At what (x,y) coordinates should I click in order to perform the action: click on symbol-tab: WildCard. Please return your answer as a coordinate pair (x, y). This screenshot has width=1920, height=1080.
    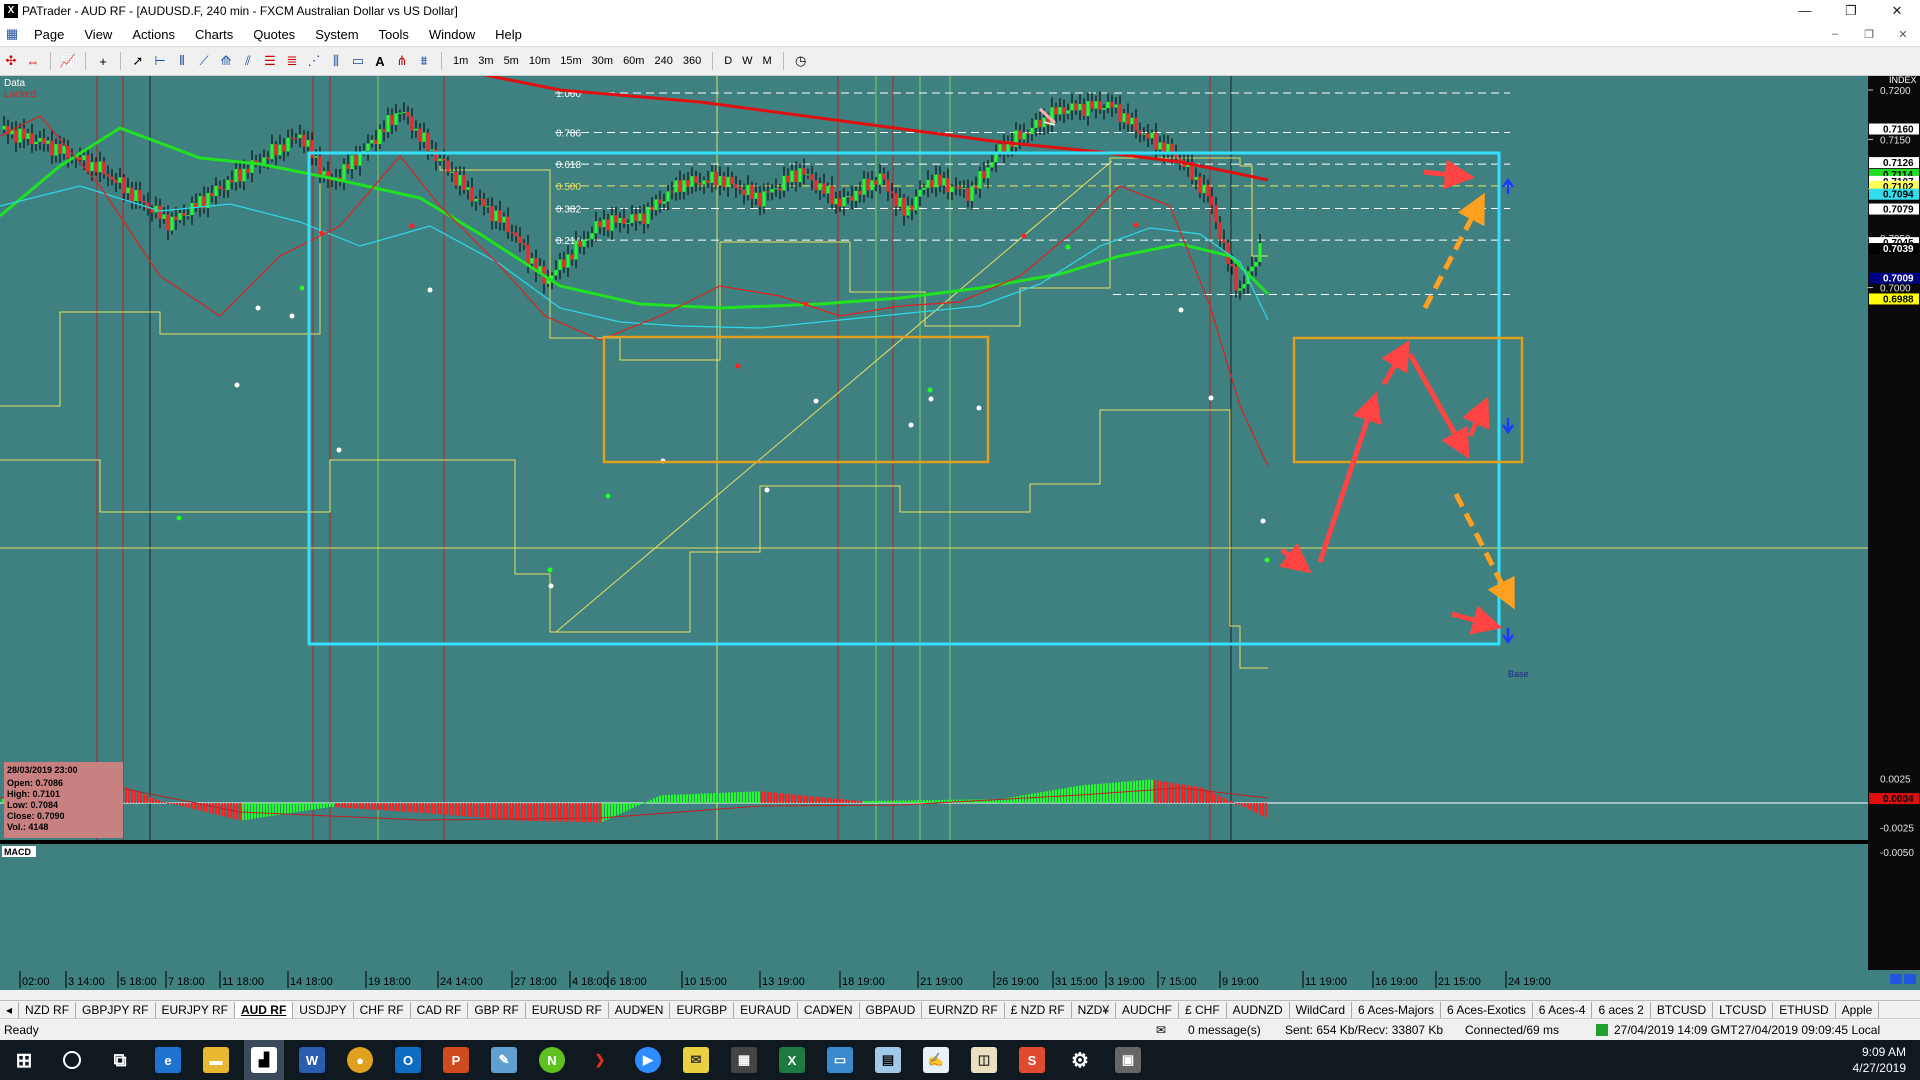
    Looking at the image, I should click on (1321, 1010).